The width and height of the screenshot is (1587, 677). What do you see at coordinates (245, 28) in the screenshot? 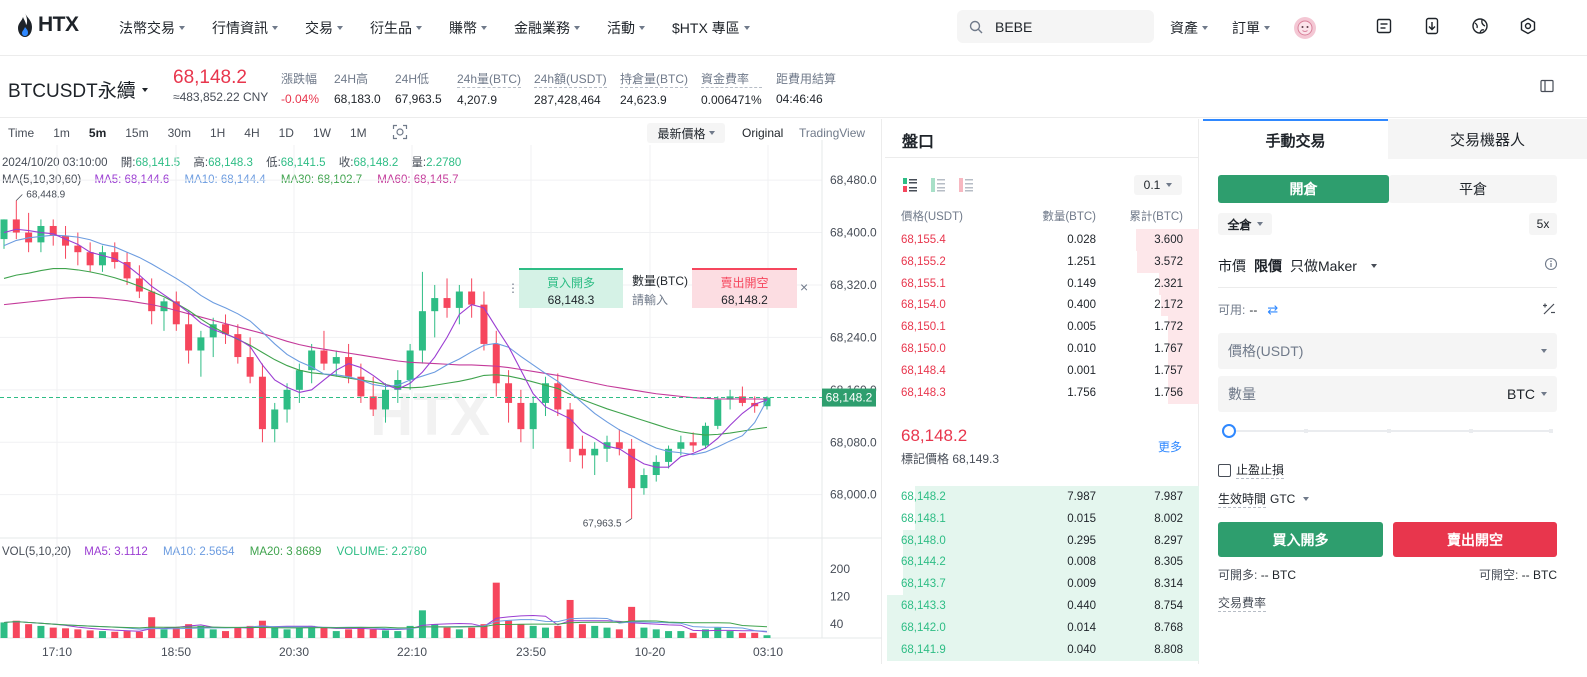
I see `nav-item-markets: 行情資訊` at bounding box center [245, 28].